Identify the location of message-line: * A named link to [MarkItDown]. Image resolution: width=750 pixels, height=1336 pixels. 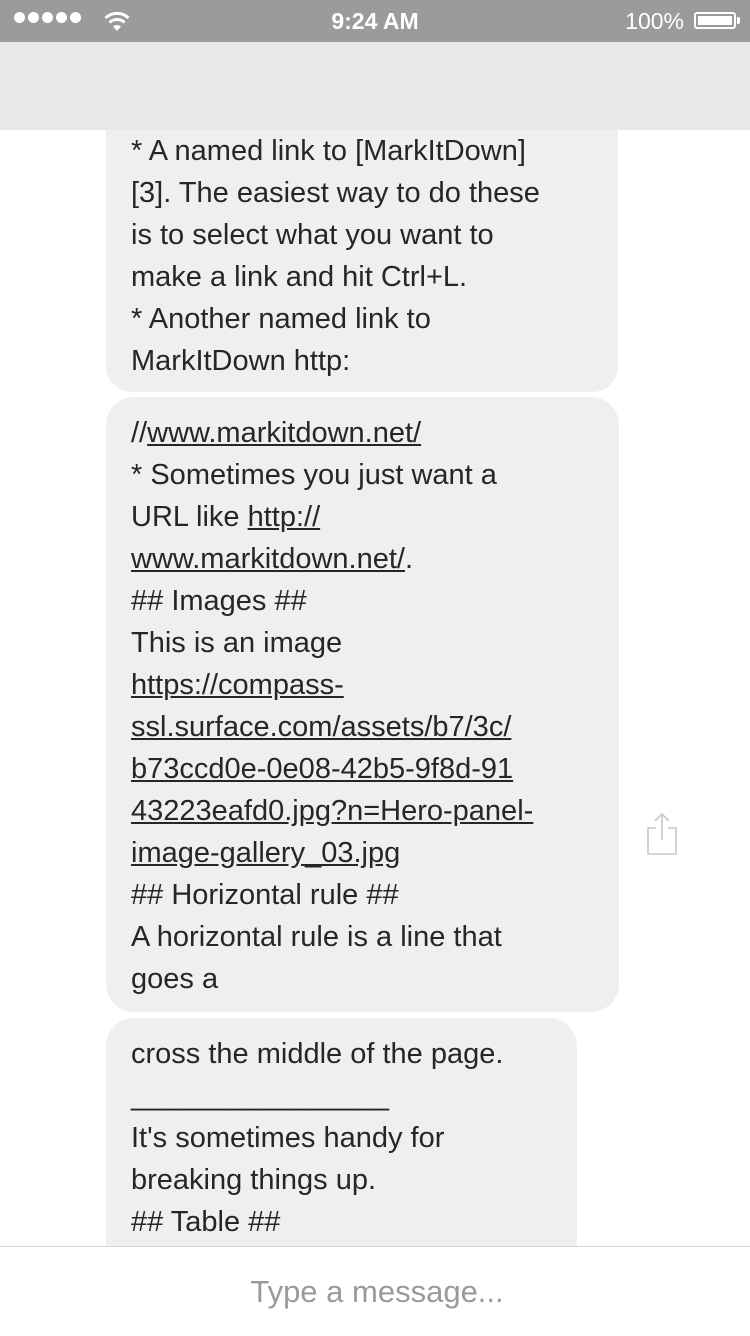
(328, 151).